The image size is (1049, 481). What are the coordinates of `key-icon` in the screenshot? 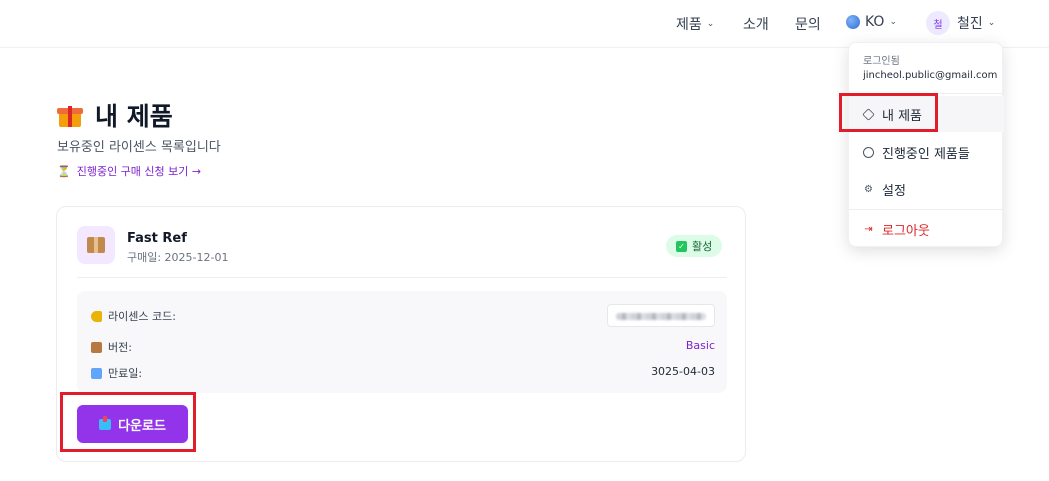 It's located at (96, 316).